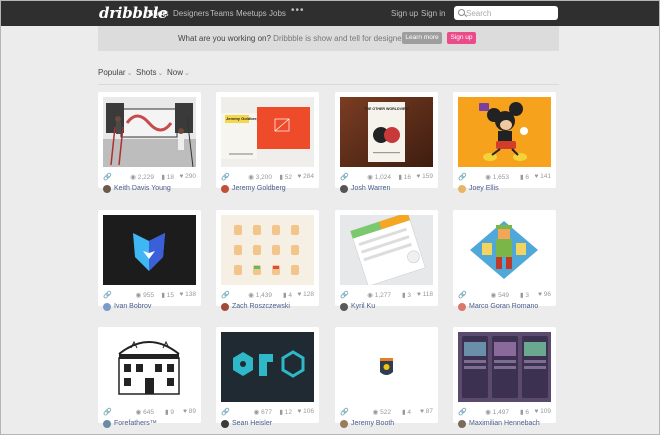  What do you see at coordinates (167, 177) in the screenshot?
I see `comments-count: ▮ 18` at bounding box center [167, 177].